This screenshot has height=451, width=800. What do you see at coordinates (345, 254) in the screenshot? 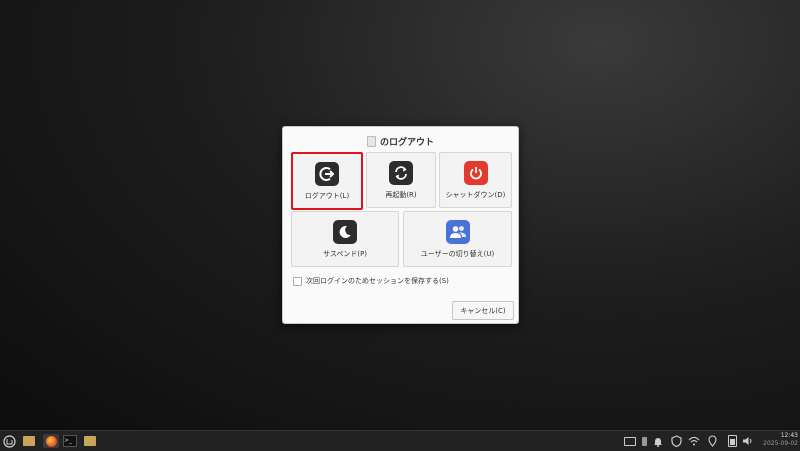
I see `suspend-label: サスペンド(P)` at bounding box center [345, 254].